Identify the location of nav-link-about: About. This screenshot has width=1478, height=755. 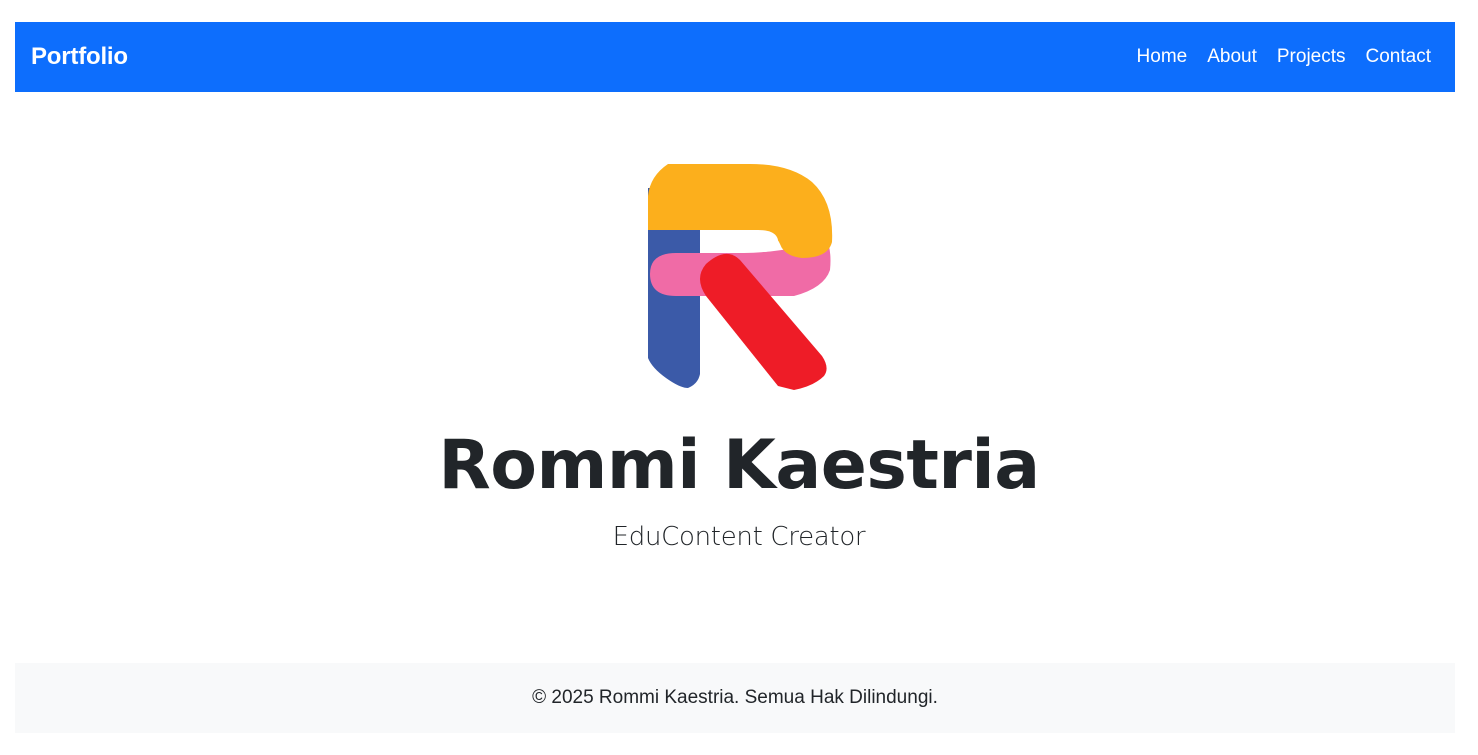
(1232, 57).